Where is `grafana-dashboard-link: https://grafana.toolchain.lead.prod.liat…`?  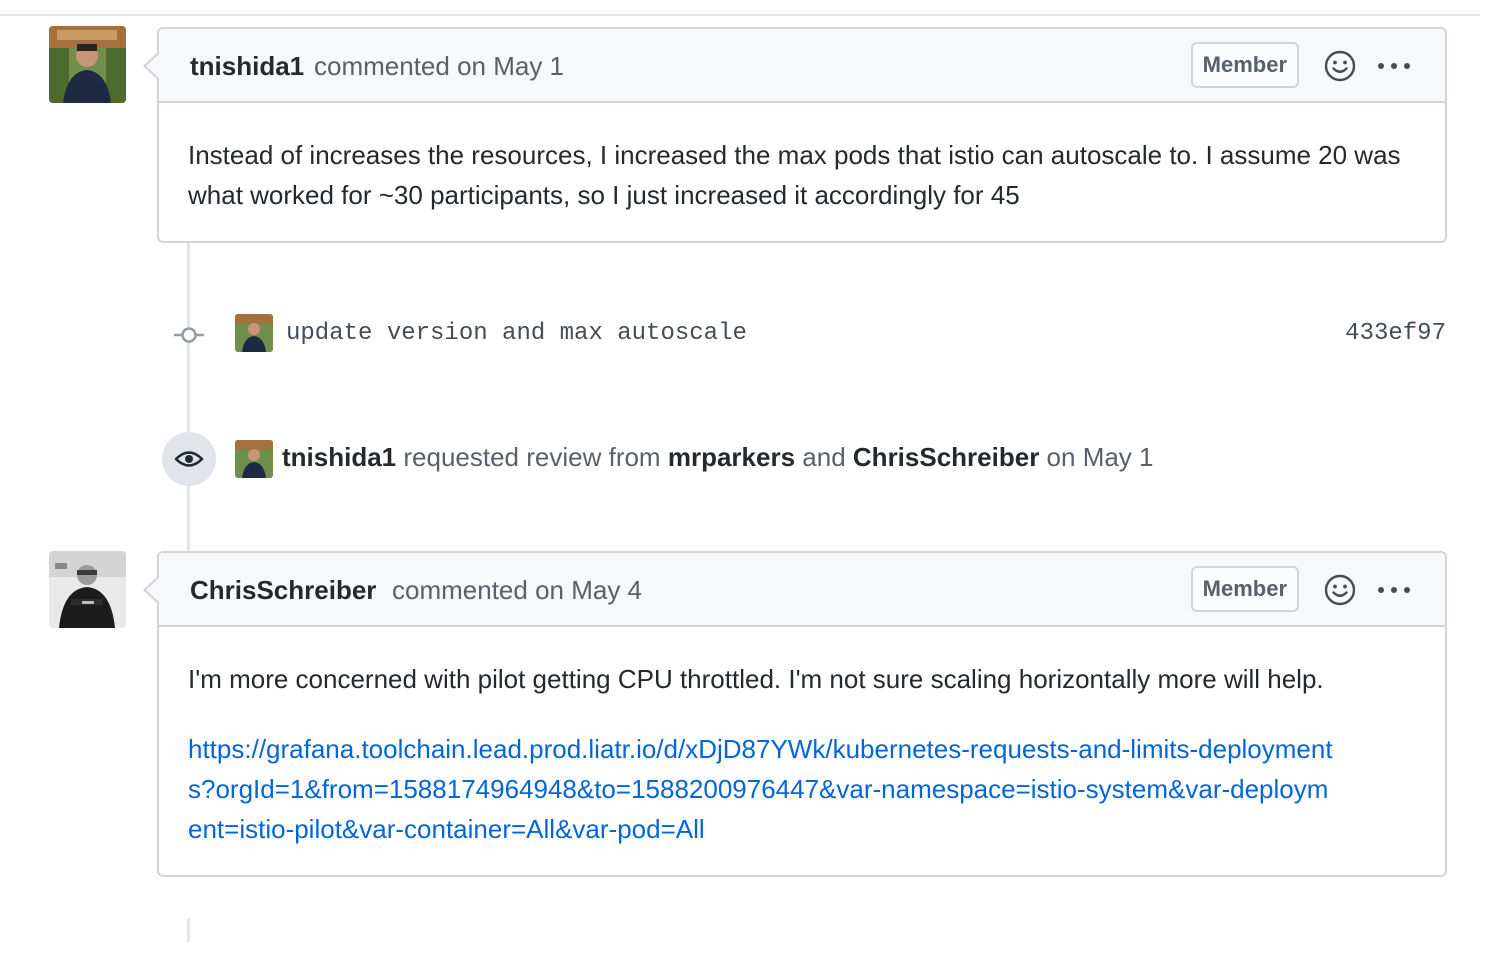
grafana-dashboard-link: https://grafana.toolchain.lead.prod.liat… is located at coordinates (760, 789).